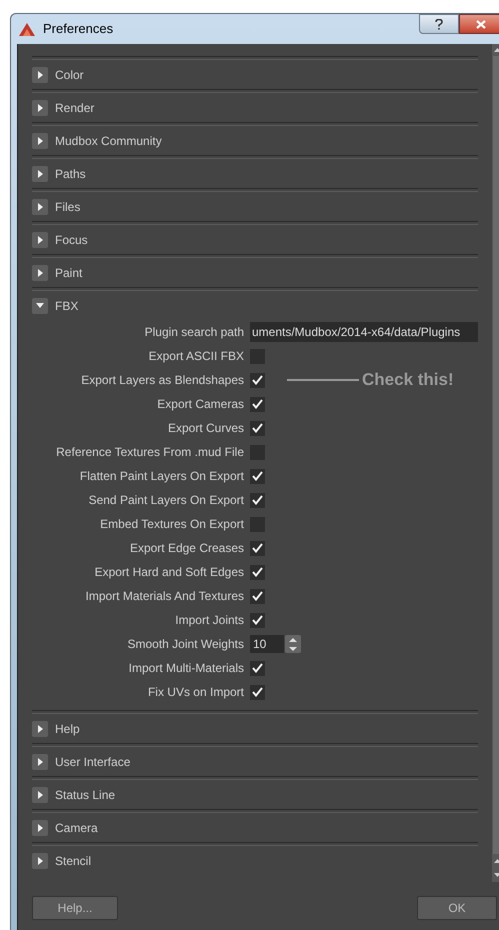 The image size is (499, 930). Describe the element at coordinates (187, 548) in the screenshot. I see `option-label: Export Edge Creases` at that location.